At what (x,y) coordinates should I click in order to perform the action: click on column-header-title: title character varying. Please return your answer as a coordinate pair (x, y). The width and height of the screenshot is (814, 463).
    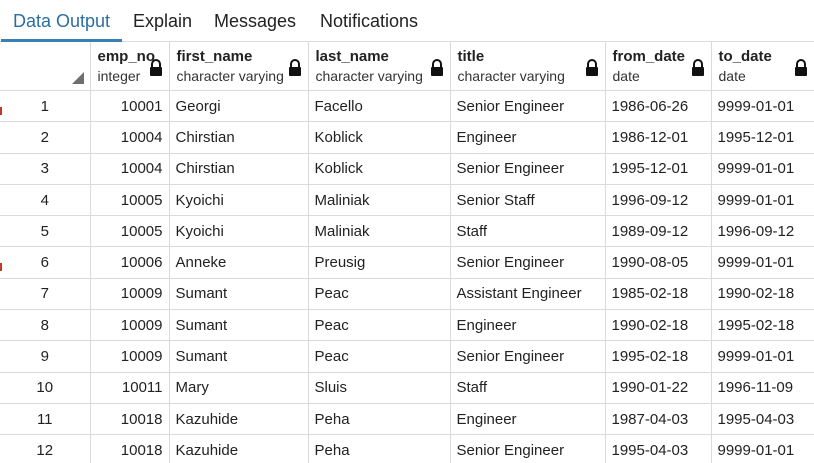
    Looking at the image, I should click on (528, 66).